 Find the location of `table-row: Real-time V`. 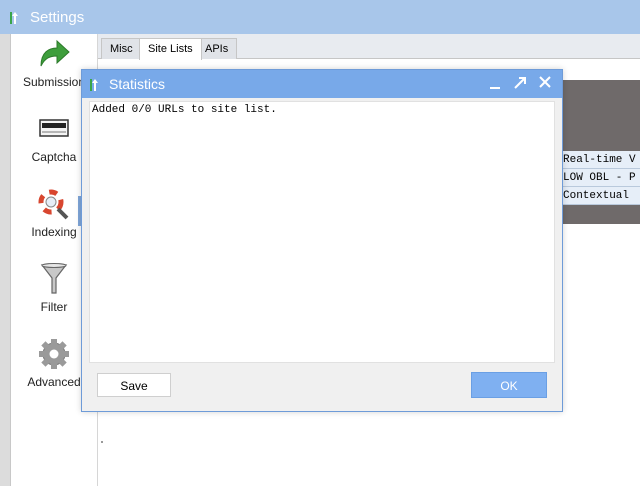

table-row: Real-time V is located at coordinates (600, 160).